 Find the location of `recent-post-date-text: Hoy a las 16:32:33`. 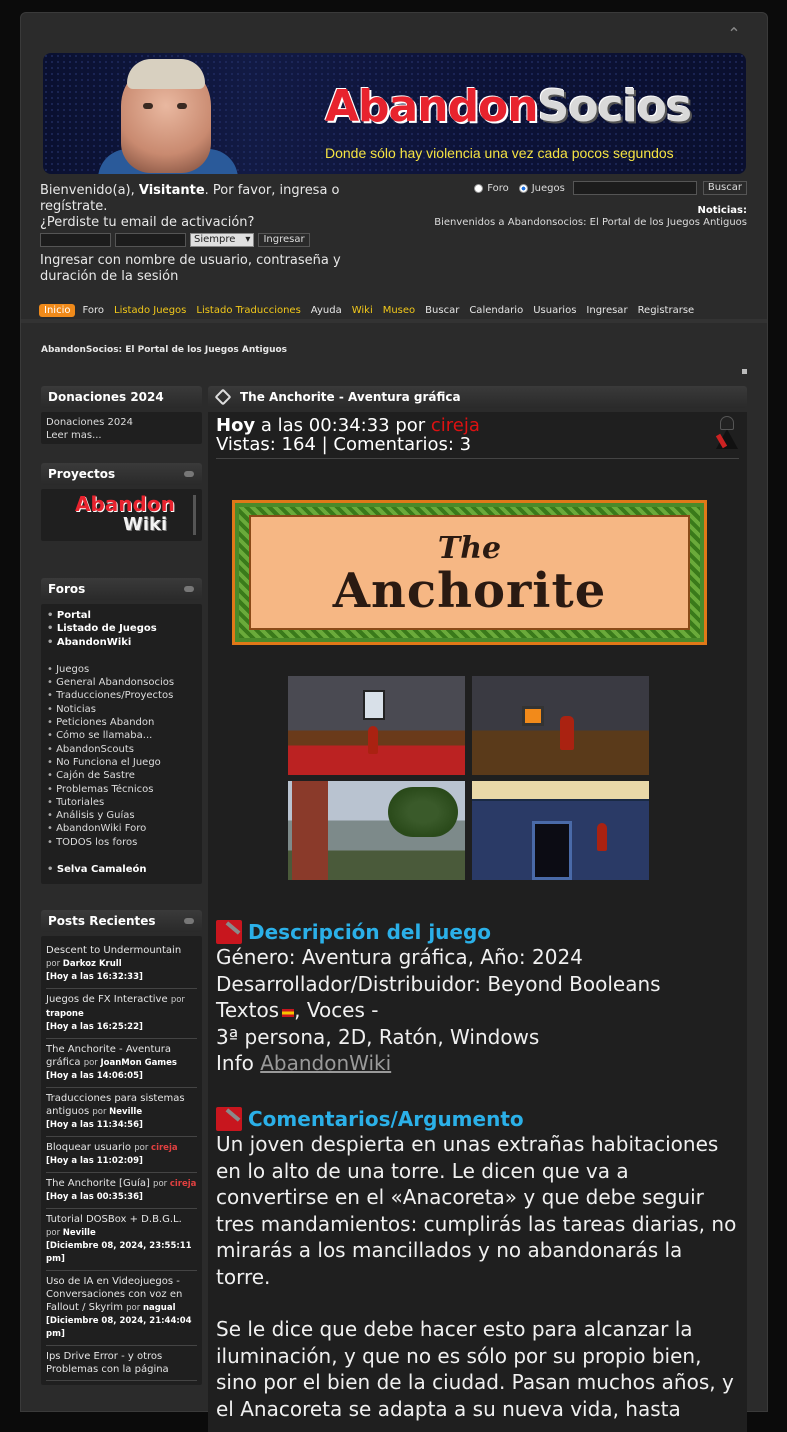

recent-post-date-text: Hoy a las 16:32:33 is located at coordinates (94, 977).